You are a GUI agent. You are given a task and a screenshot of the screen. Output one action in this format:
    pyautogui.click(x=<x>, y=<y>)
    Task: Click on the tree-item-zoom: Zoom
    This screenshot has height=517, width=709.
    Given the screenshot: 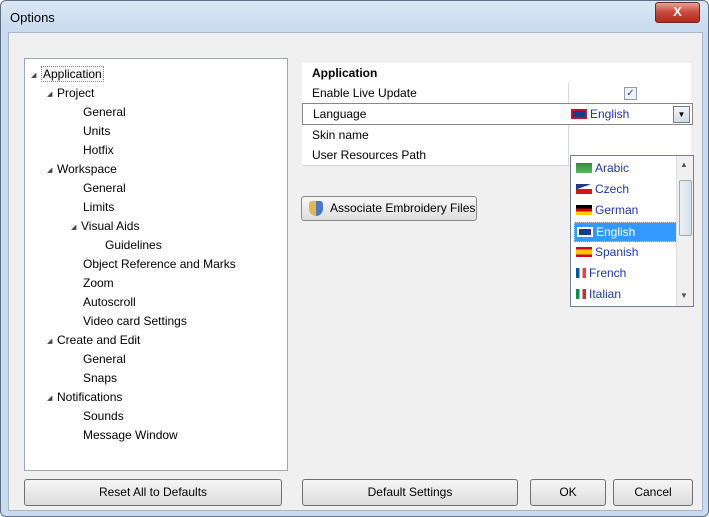 What is the action you would take?
    pyautogui.click(x=98, y=283)
    